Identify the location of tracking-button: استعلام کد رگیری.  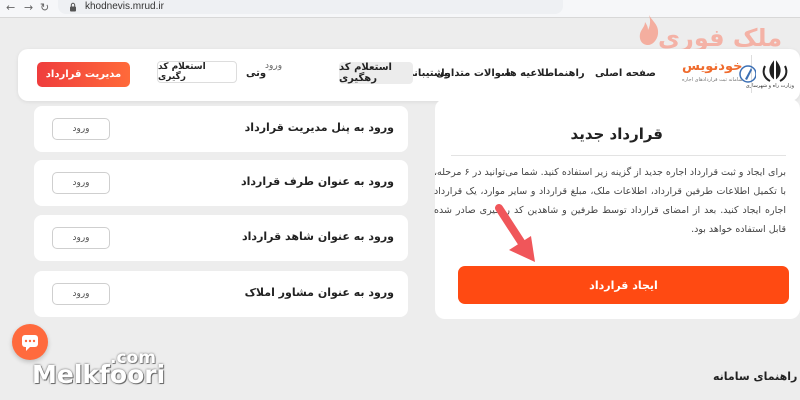
(197, 72).